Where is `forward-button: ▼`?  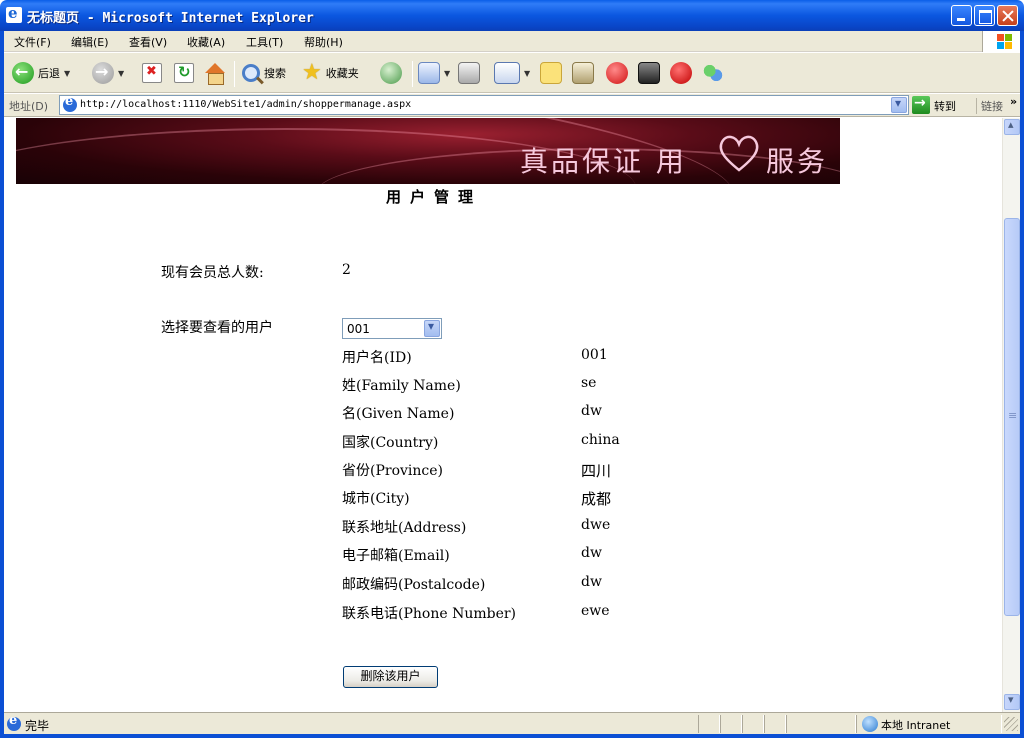
forward-button: ▼ is located at coordinates (108, 73).